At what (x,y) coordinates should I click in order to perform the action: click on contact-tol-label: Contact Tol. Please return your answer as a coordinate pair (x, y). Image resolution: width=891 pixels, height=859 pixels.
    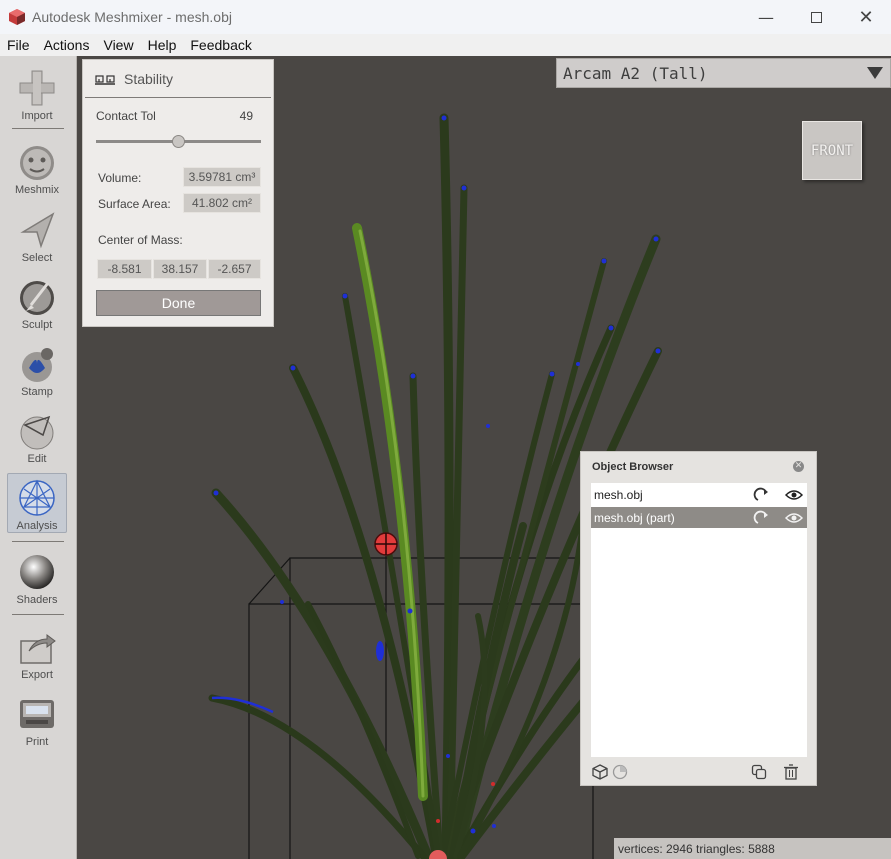
    Looking at the image, I should click on (126, 116).